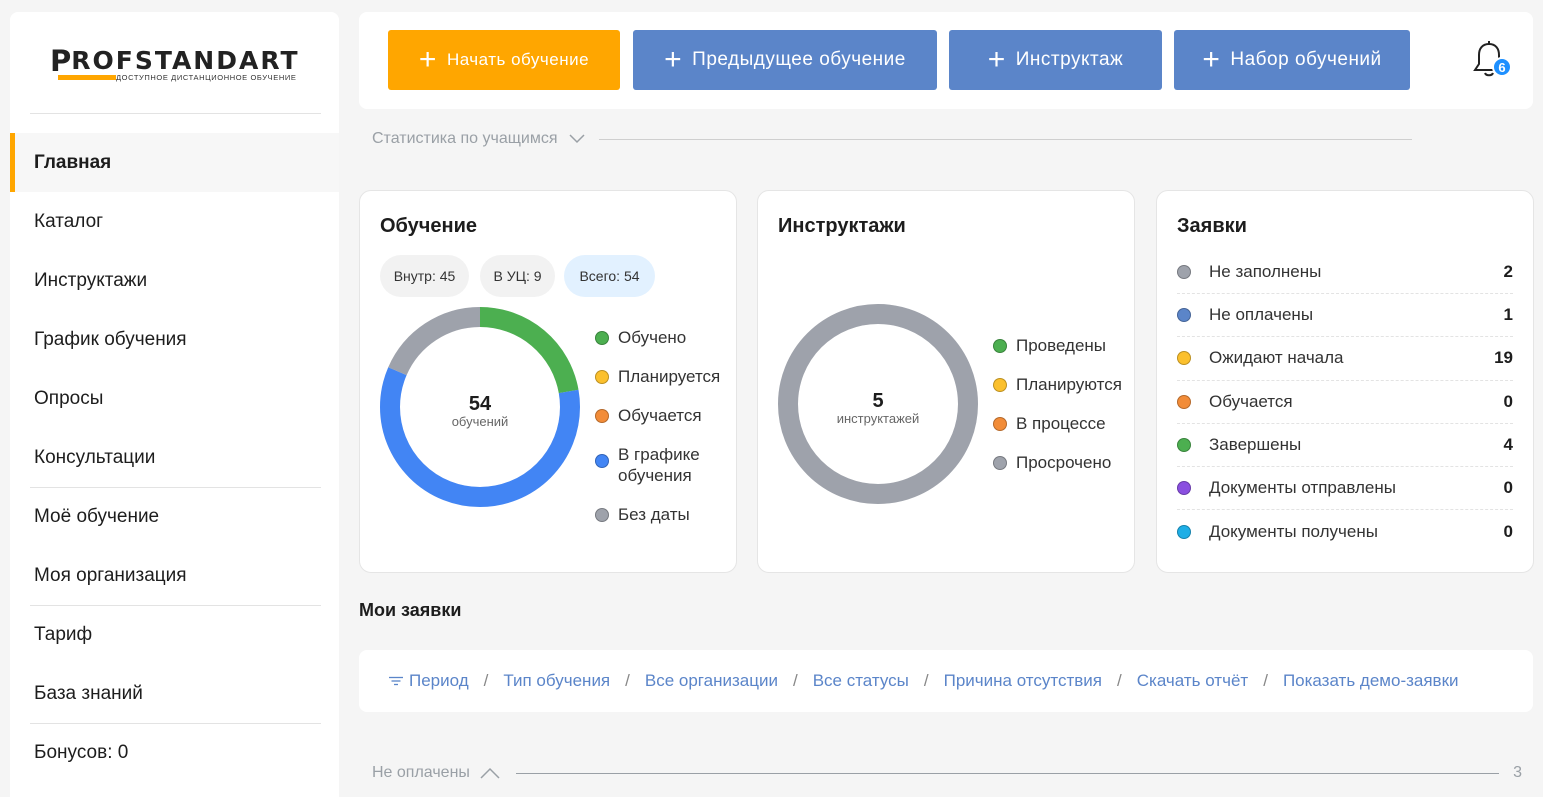  Describe the element at coordinates (861, 681) in the screenshot. I see `filter-statuses: Все статусы` at that location.